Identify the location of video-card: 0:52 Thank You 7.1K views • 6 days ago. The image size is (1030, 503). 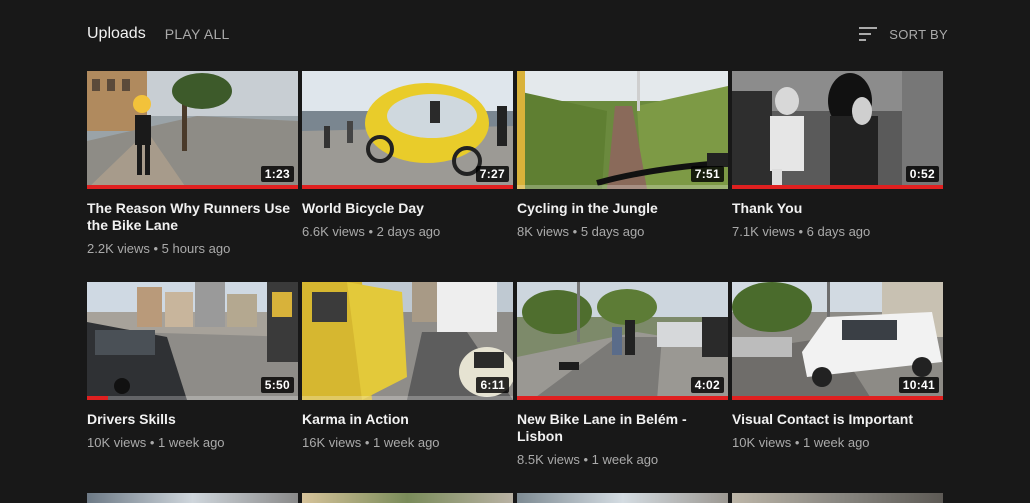
(837, 176).